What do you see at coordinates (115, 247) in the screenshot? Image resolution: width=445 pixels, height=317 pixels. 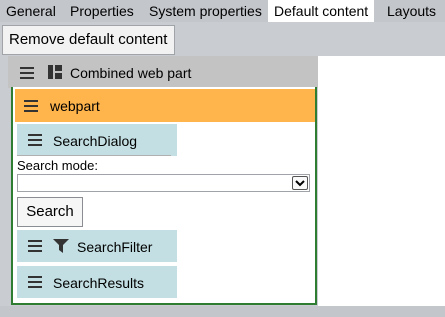 I see `search-filter-title: SearchFilter` at bounding box center [115, 247].